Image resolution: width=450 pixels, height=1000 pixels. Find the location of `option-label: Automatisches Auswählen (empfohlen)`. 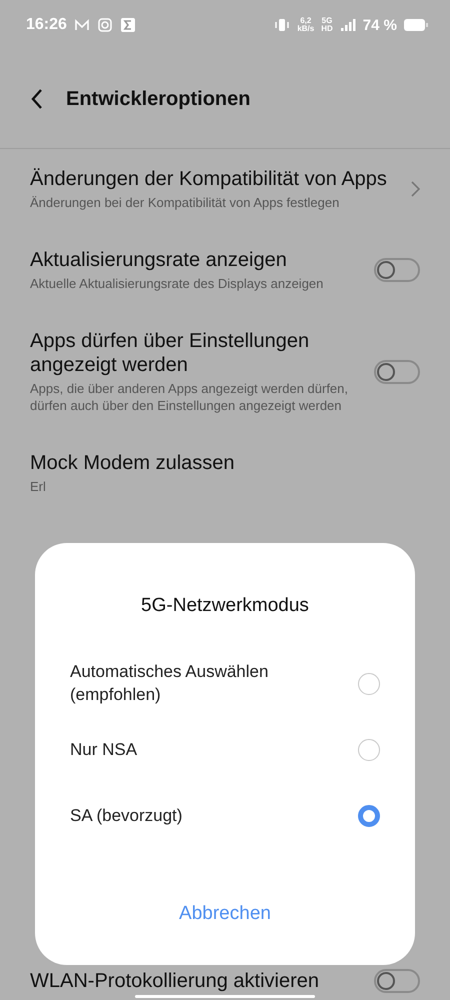

option-label: Automatisches Auswählen (empfohlen) is located at coordinates (206, 684).